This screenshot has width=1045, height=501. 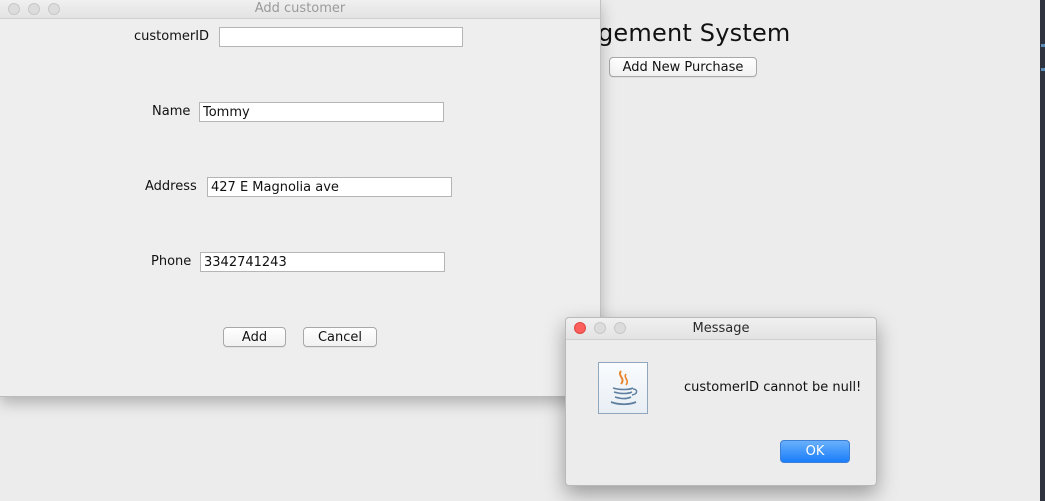 I want to click on add-customer-titlebar: Add customer, so click(x=300, y=9).